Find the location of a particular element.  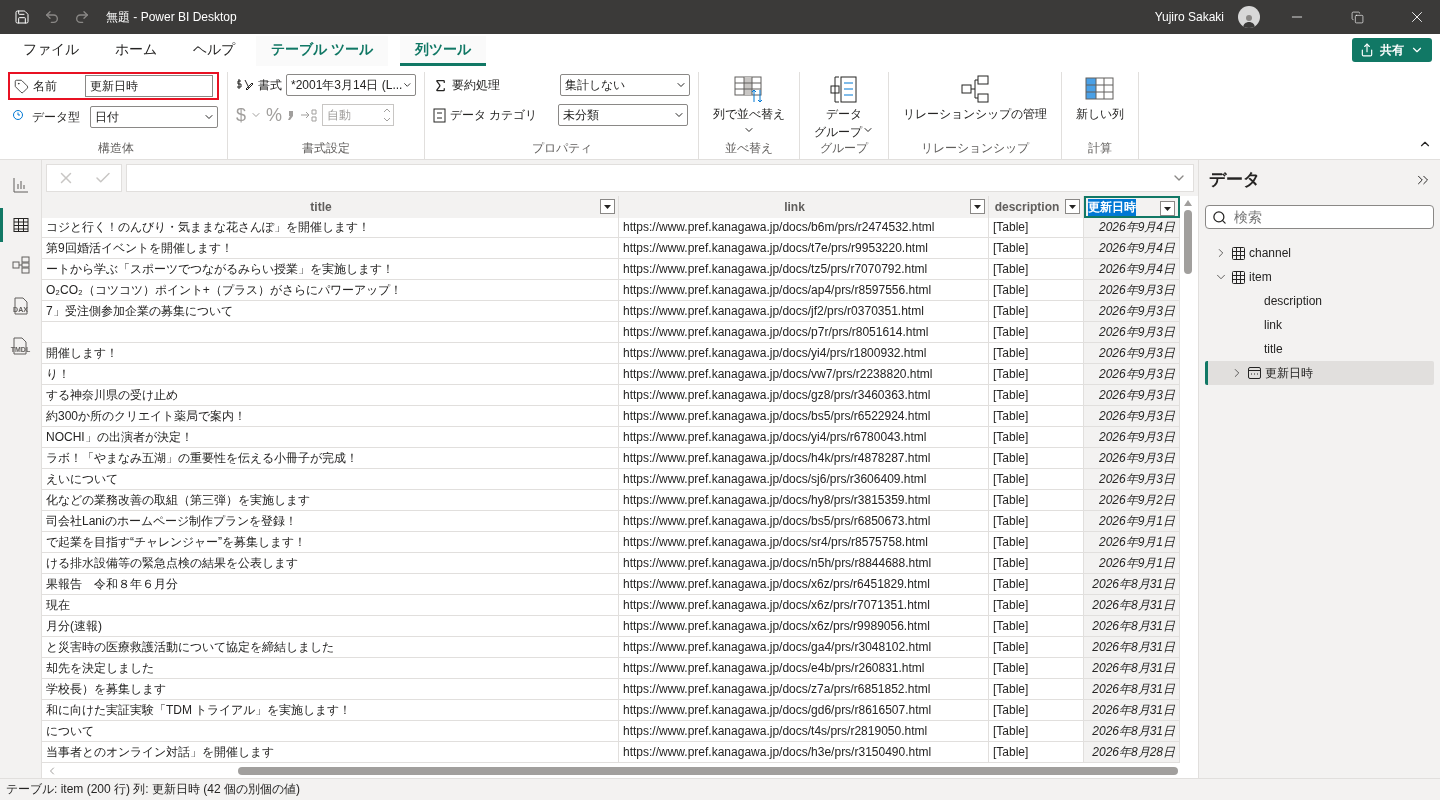

ribbon-tab: 列ツール is located at coordinates (442, 51).